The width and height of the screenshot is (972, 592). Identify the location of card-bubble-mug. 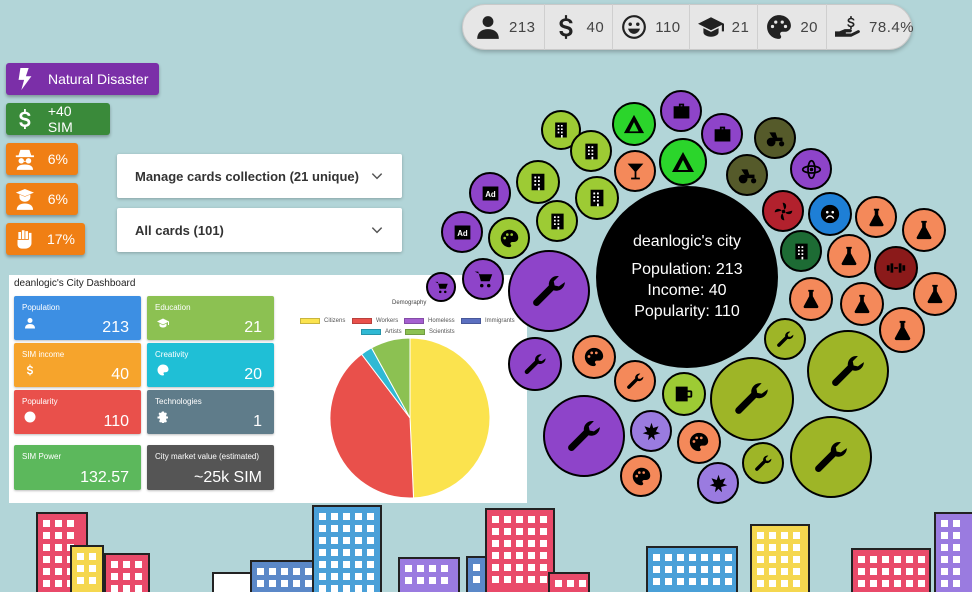
(684, 394).